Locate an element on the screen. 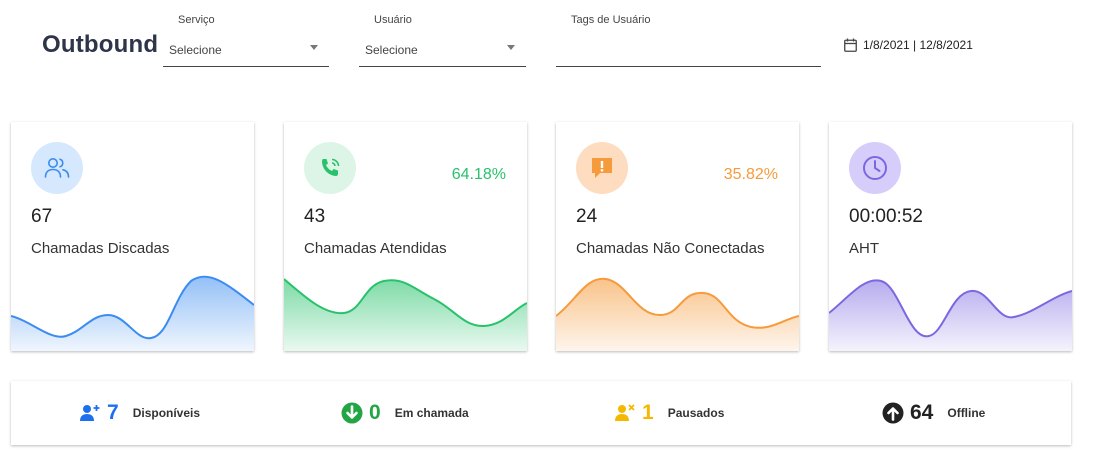 Image resolution: width=1095 pixels, height=452 pixels. status-pausados: 1 Pausados is located at coordinates (669, 413).